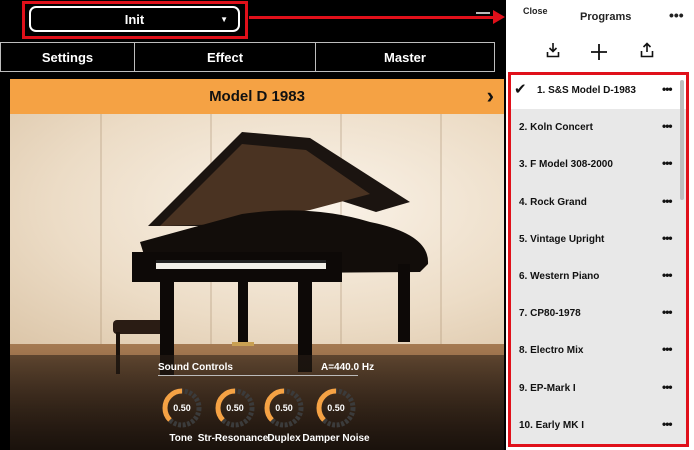 Image resolution: width=694 pixels, height=450 pixels. Describe the element at coordinates (599, 52) in the screenshot. I see `plus-icon` at that location.